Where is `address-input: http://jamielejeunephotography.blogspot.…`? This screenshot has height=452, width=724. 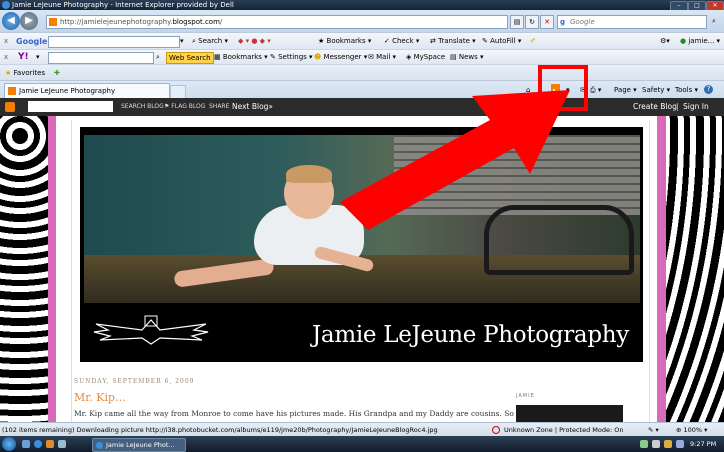
address-input: http://jamielejeunephotography.blogspot.… is located at coordinates (277, 22).